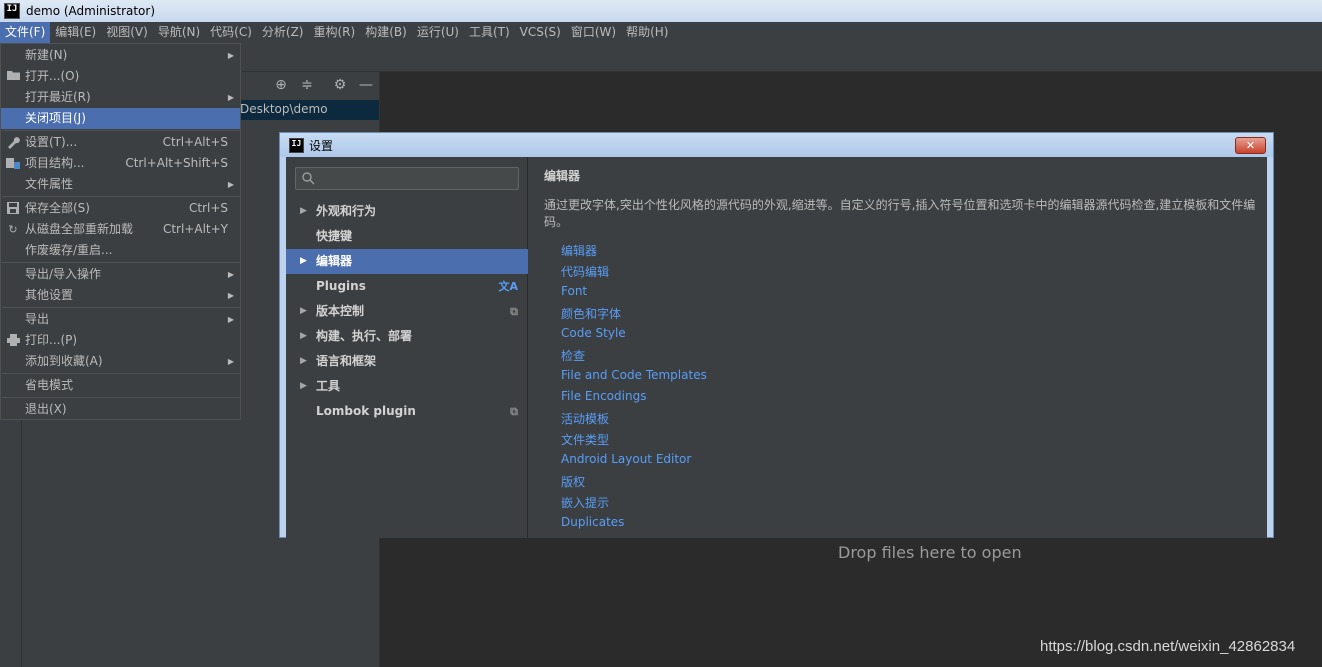  I want to click on link-copyright: 版权, so click(573, 481).